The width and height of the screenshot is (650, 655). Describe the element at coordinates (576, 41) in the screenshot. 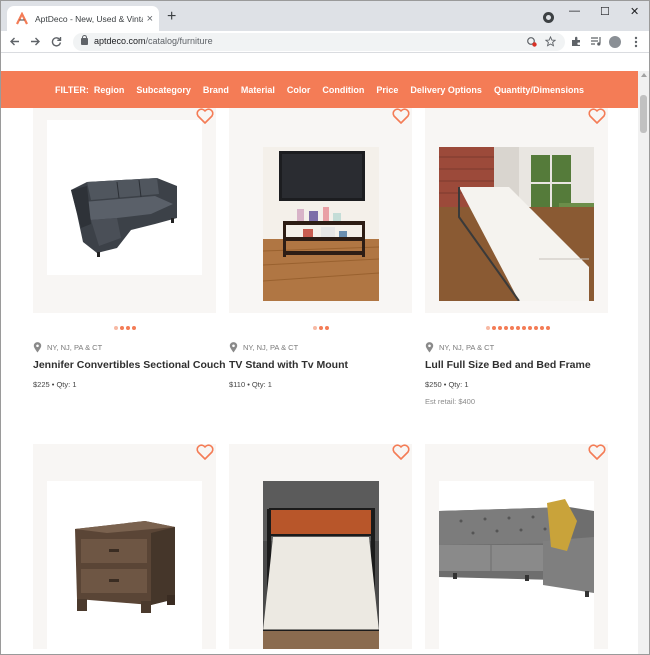

I see `extensions-icon` at that location.